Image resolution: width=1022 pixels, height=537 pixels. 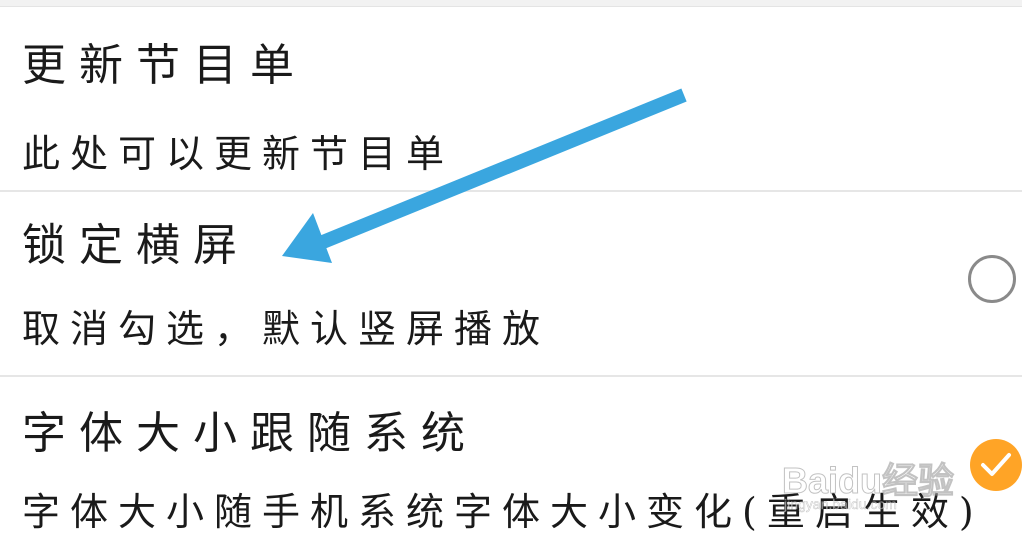 What do you see at coordinates (874, 494) in the screenshot?
I see `baidu-watermark: Baidu经验 jingyan.baidu.com` at bounding box center [874, 494].